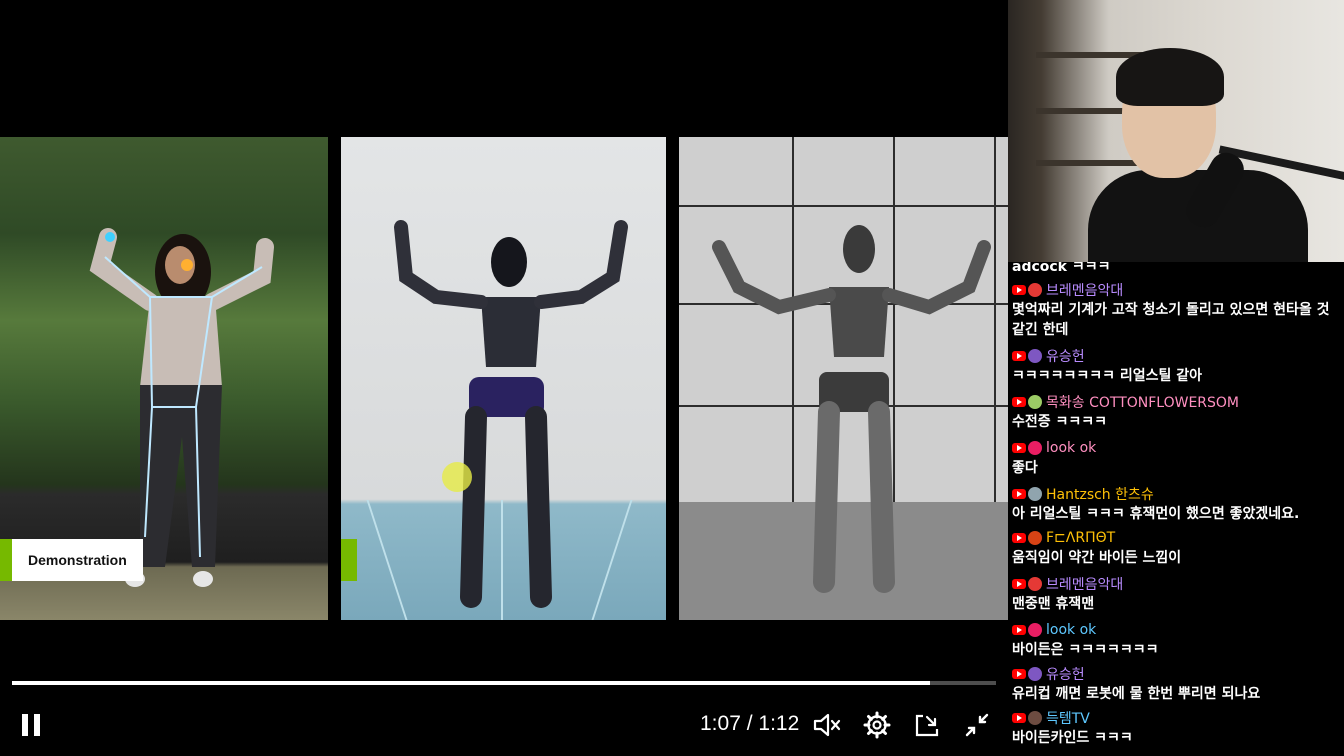 The height and width of the screenshot is (756, 1344). What do you see at coordinates (511, 414) in the screenshot?
I see `robot-simulation-figure` at bounding box center [511, 414].